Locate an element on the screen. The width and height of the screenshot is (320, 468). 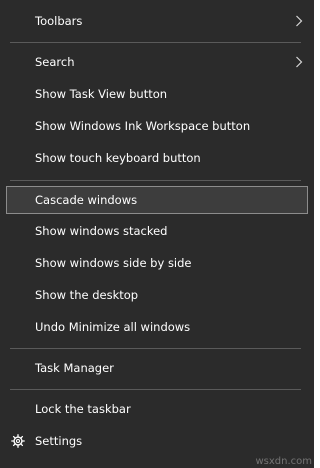
menu-item-undo-minimize-all-windows: Undo Minimize all windows is located at coordinates (157, 327).